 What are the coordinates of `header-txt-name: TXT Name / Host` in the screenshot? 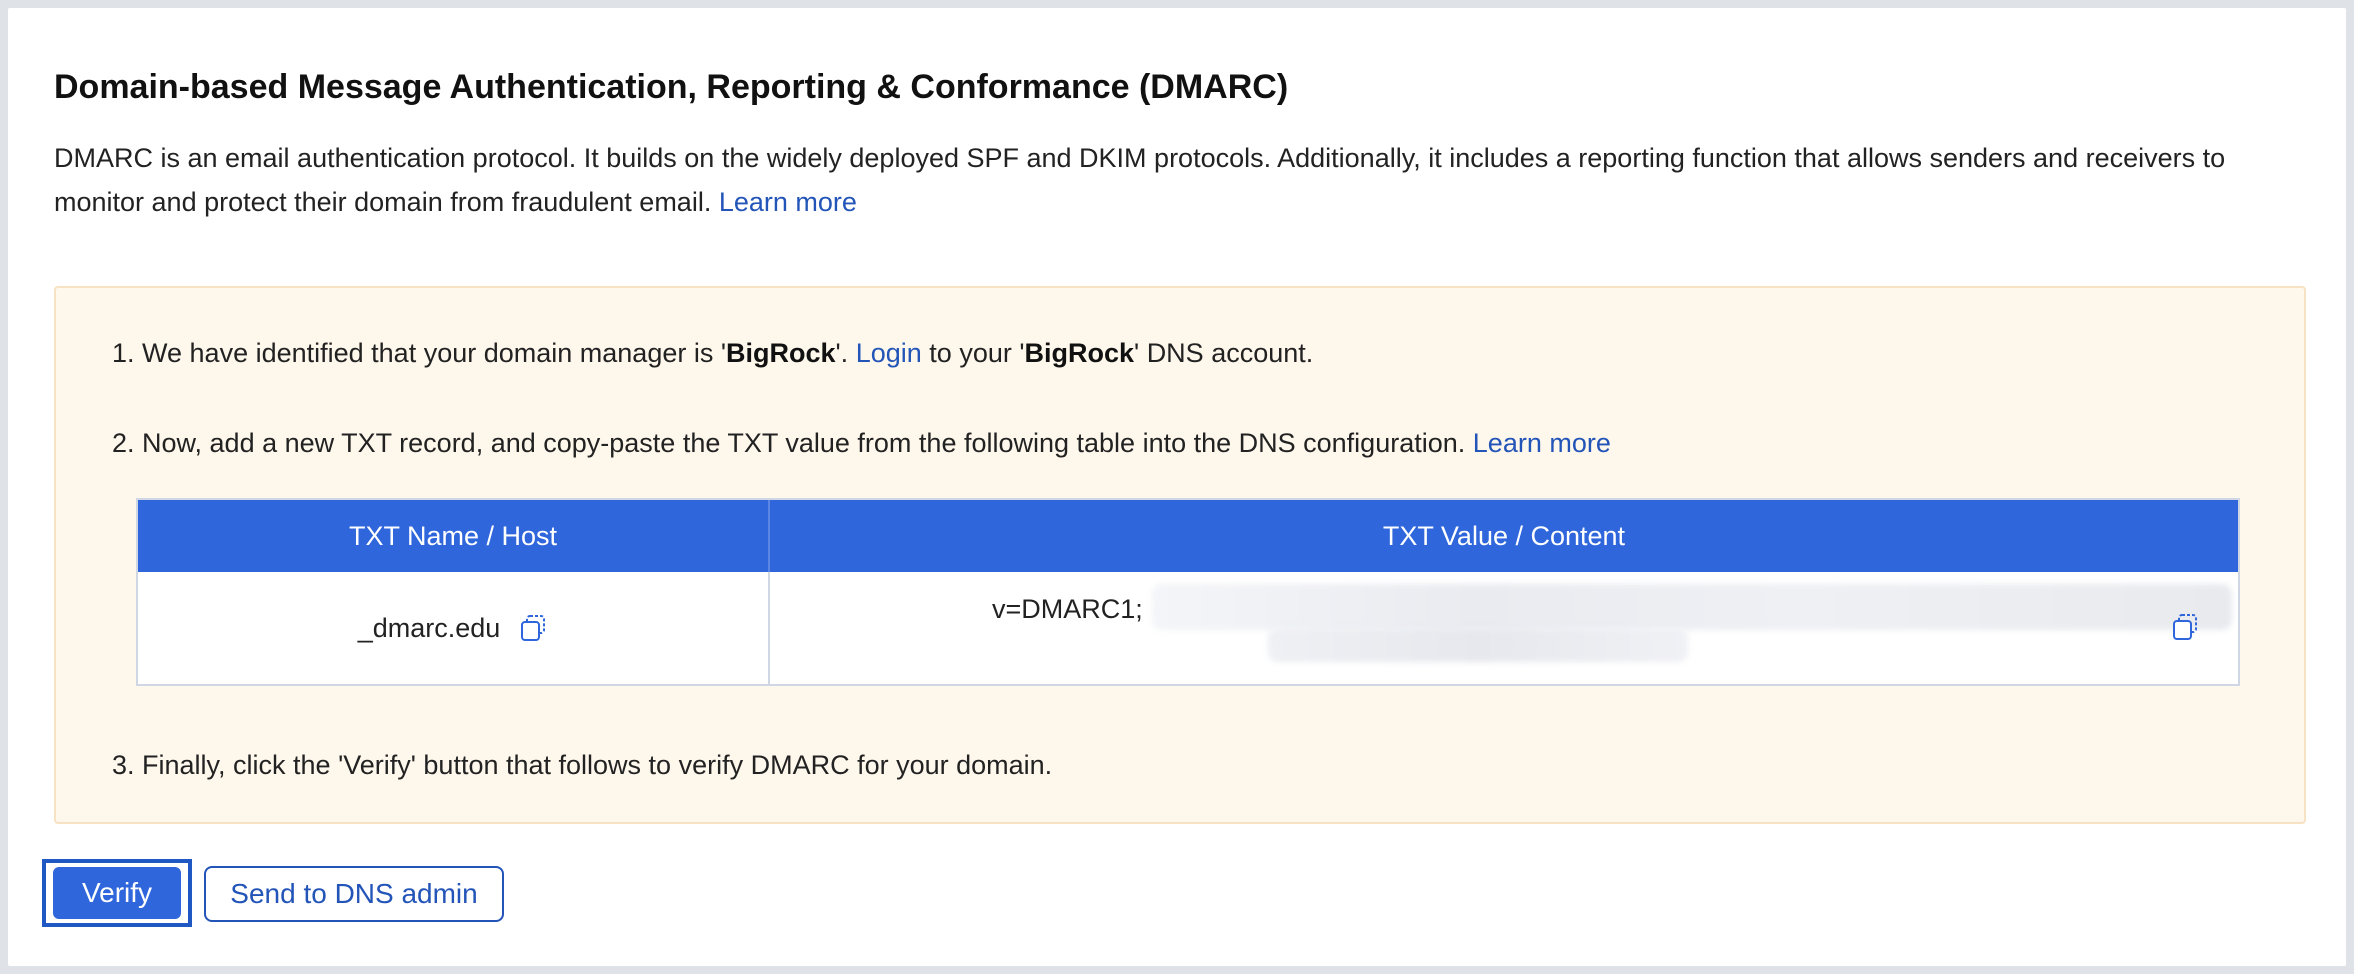 It's located at (453, 536).